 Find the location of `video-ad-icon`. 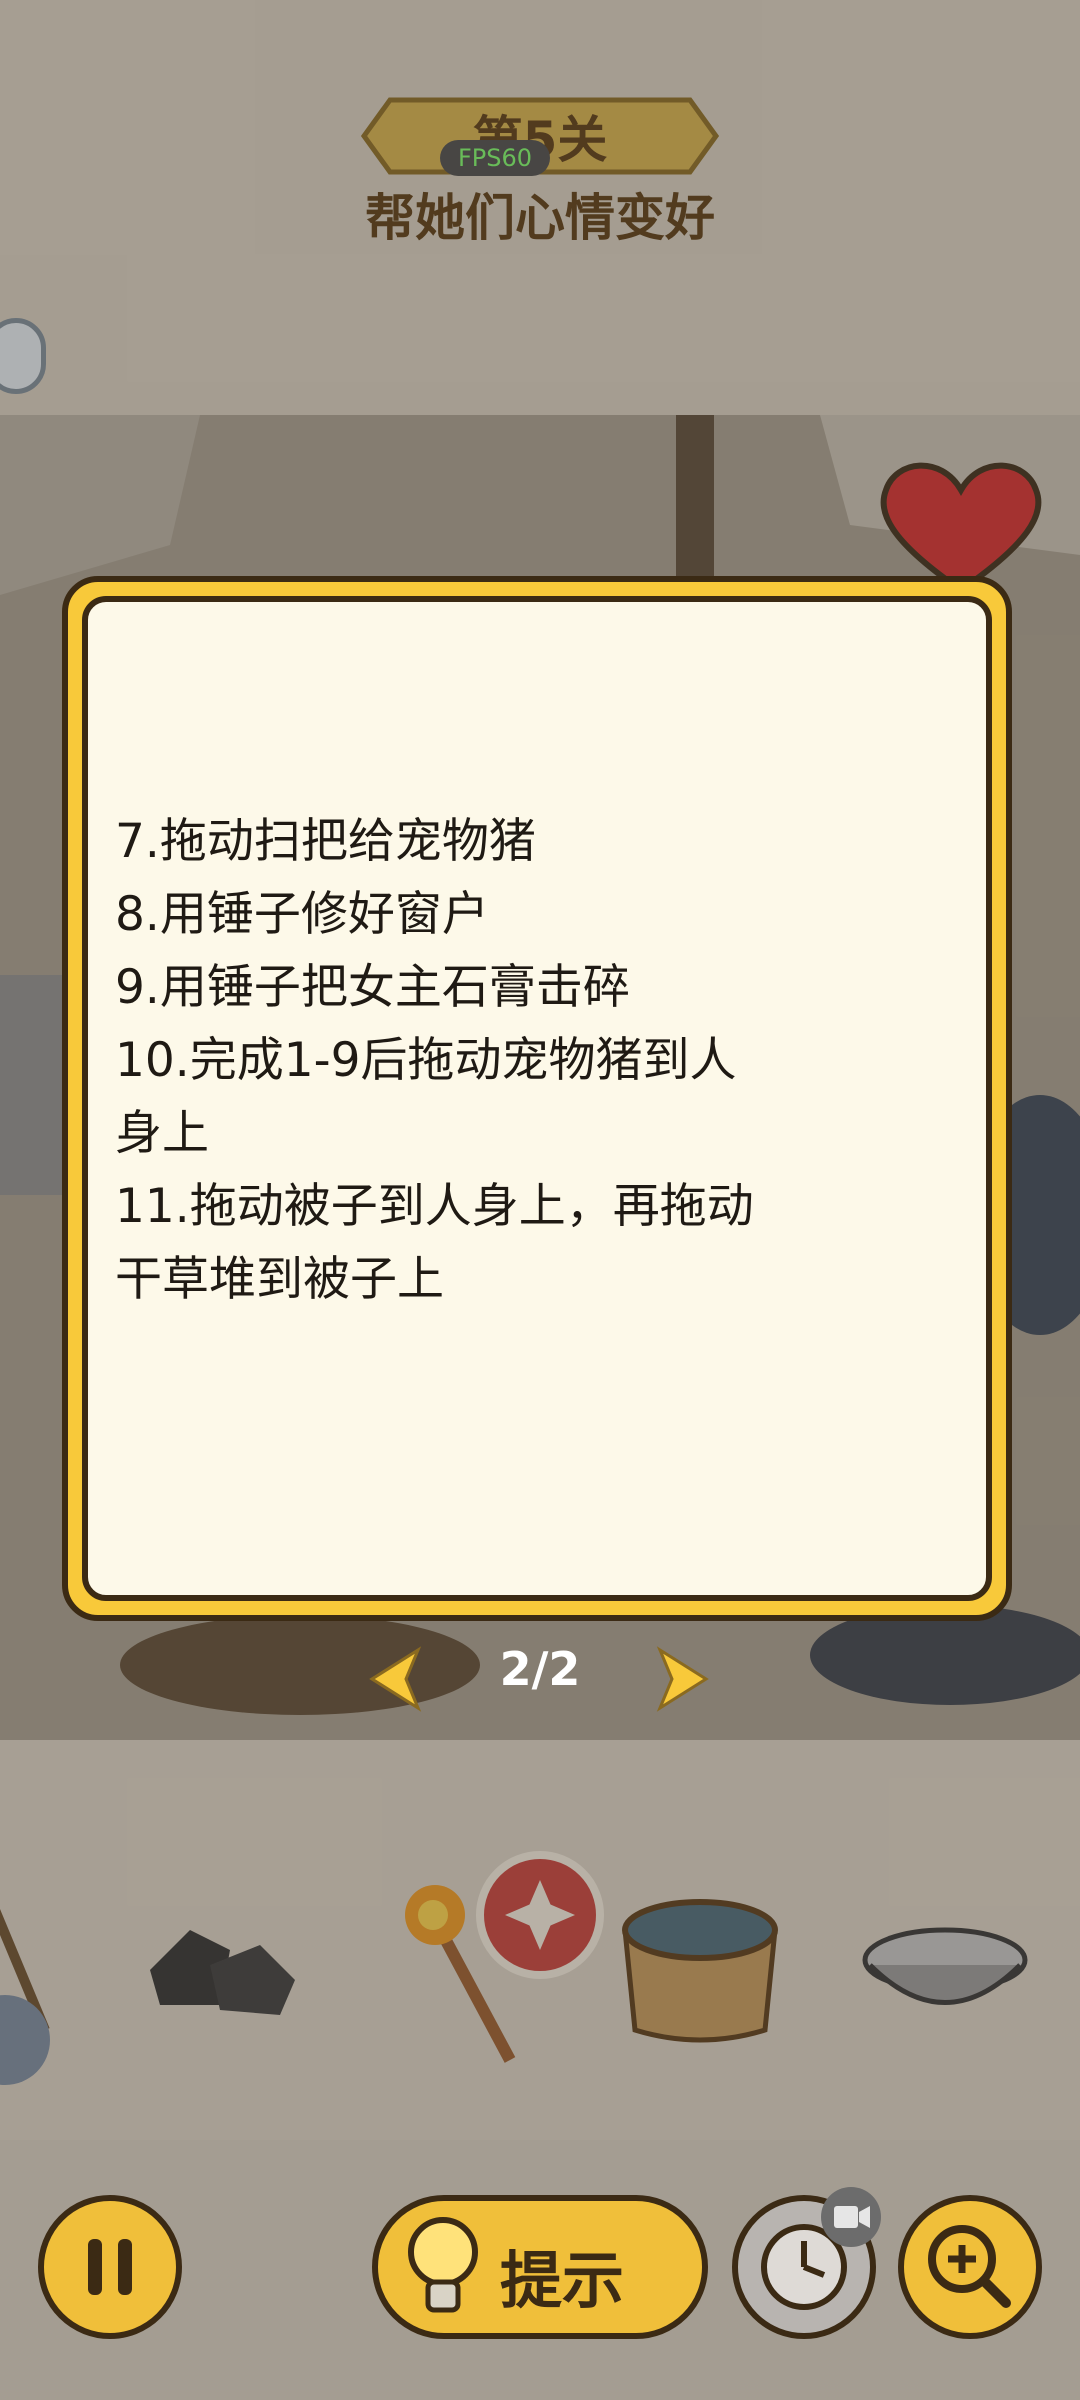

video-ad-icon is located at coordinates (851, 2217).